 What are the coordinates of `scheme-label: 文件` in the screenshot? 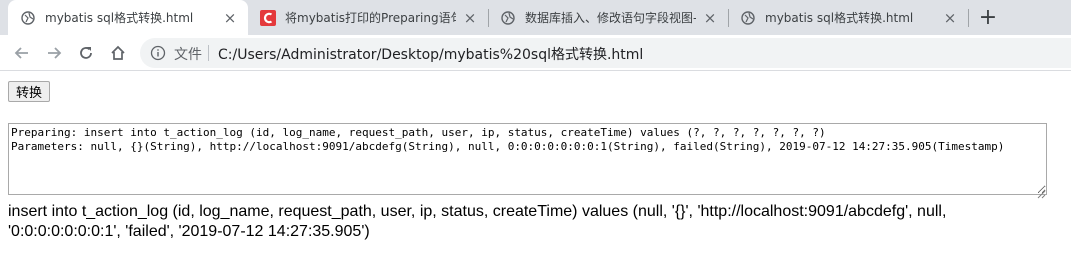 It's located at (188, 55).